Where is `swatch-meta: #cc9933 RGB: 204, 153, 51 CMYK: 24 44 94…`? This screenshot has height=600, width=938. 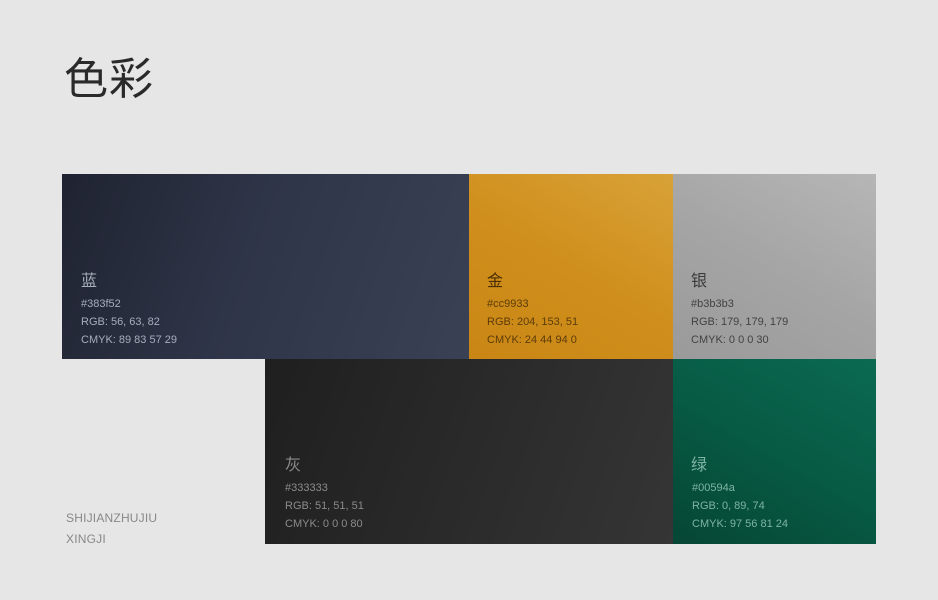
swatch-meta: #cc9933 RGB: 204, 153, 51 CMYK: 24 44 94… is located at coordinates (532, 322).